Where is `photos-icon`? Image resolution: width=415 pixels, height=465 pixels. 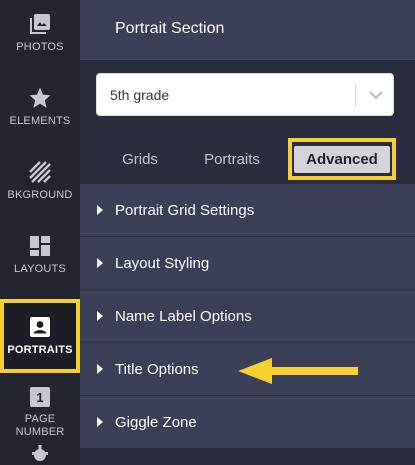
photos-icon is located at coordinates (40, 24).